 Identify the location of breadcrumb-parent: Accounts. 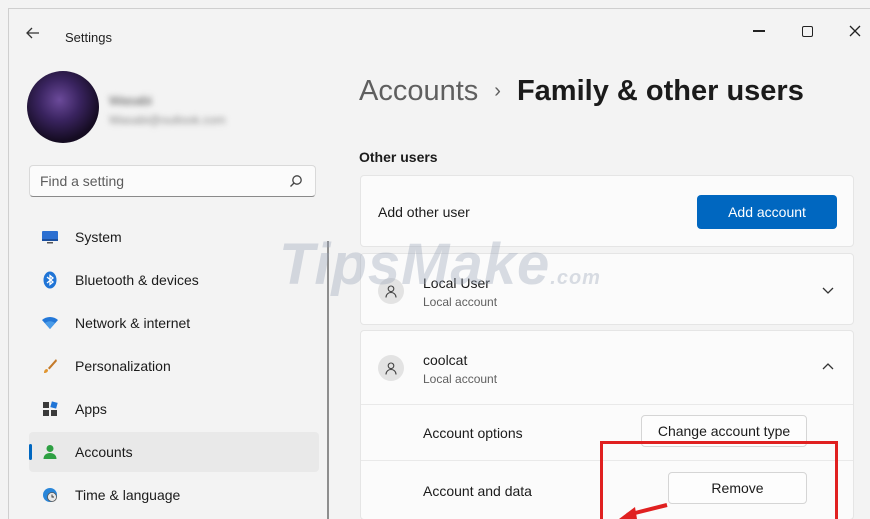
(418, 91).